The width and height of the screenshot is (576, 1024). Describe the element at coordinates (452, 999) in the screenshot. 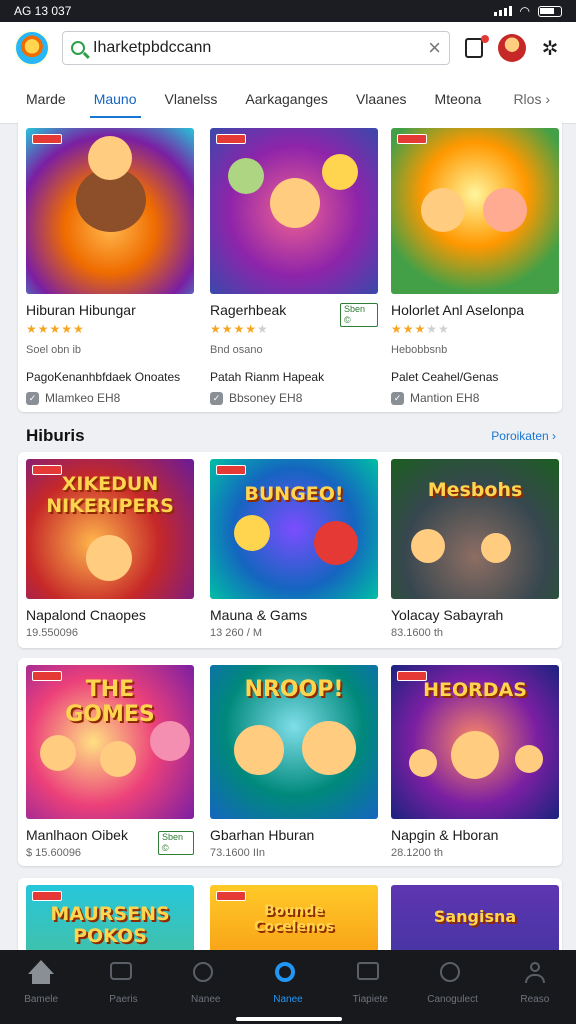

I see `nav-label: Canogulect` at that location.